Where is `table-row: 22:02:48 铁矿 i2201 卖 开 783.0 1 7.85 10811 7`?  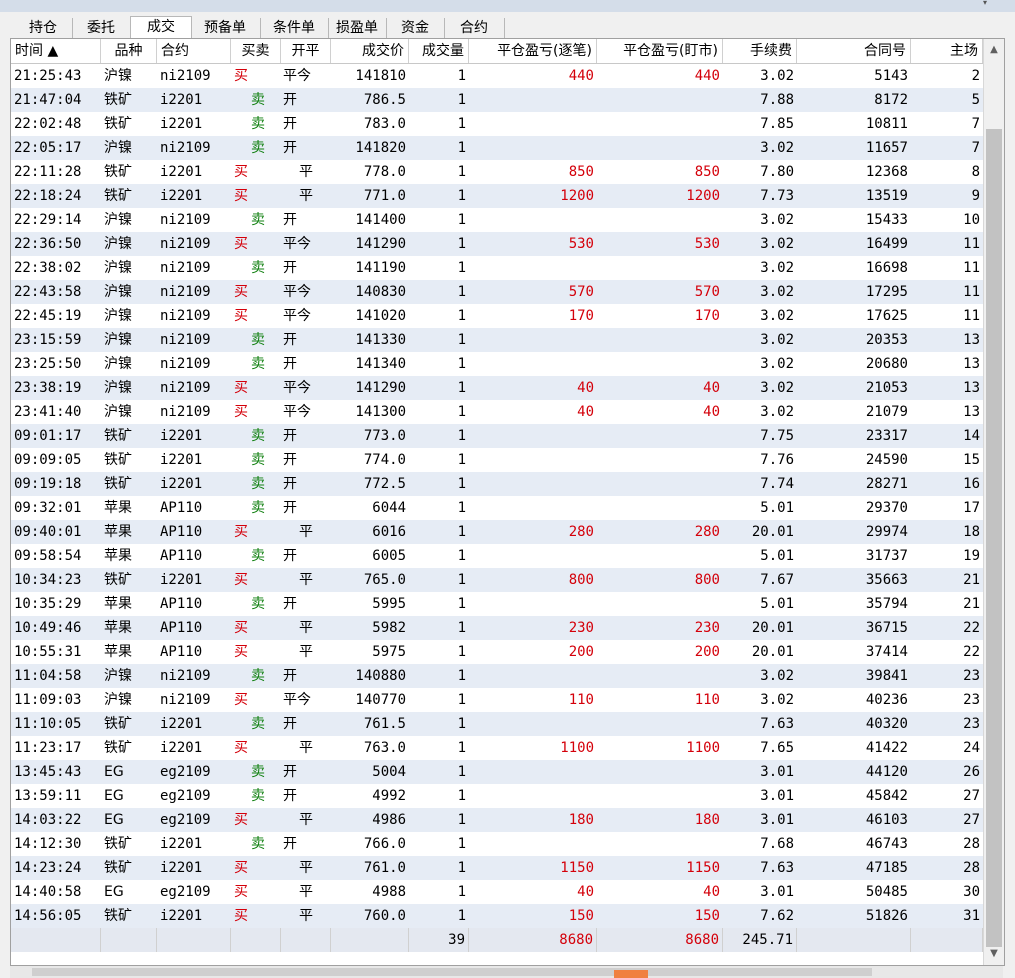
table-row: 22:02:48 铁矿 i2201 卖 开 783.0 1 7.85 10811 7 is located at coordinates (497, 124).